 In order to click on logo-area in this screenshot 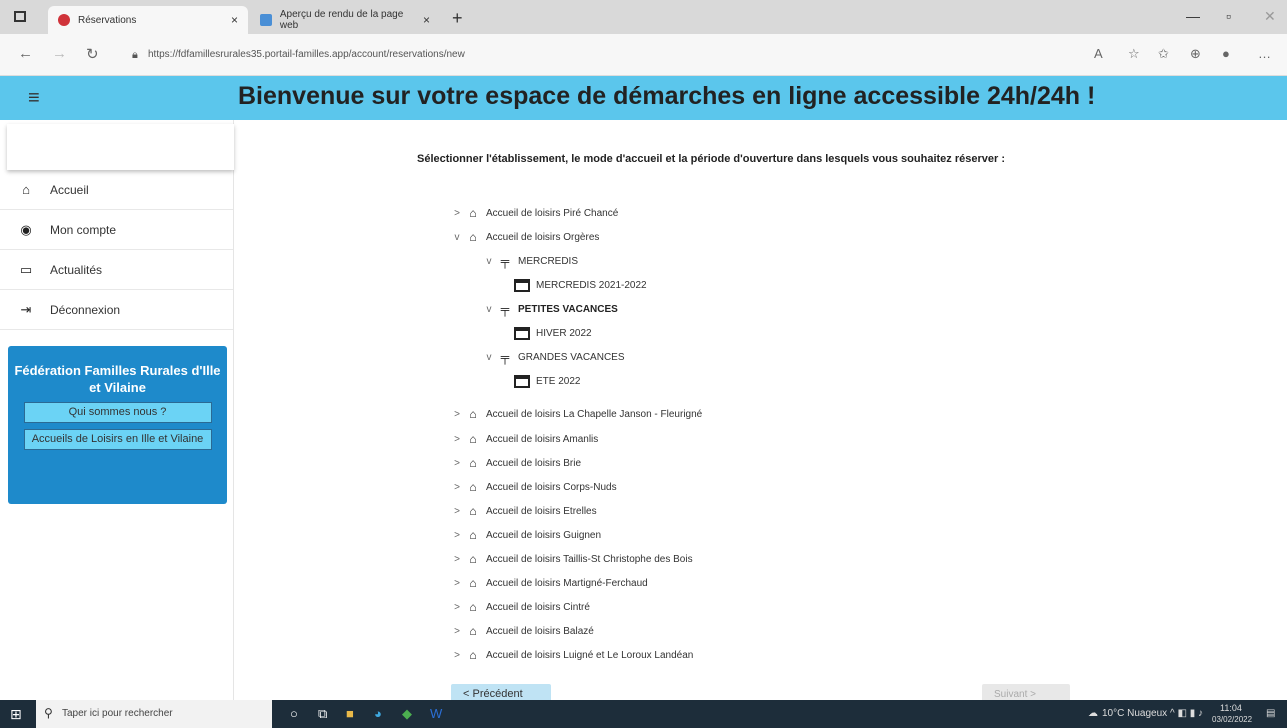, I will do `click(120, 147)`.